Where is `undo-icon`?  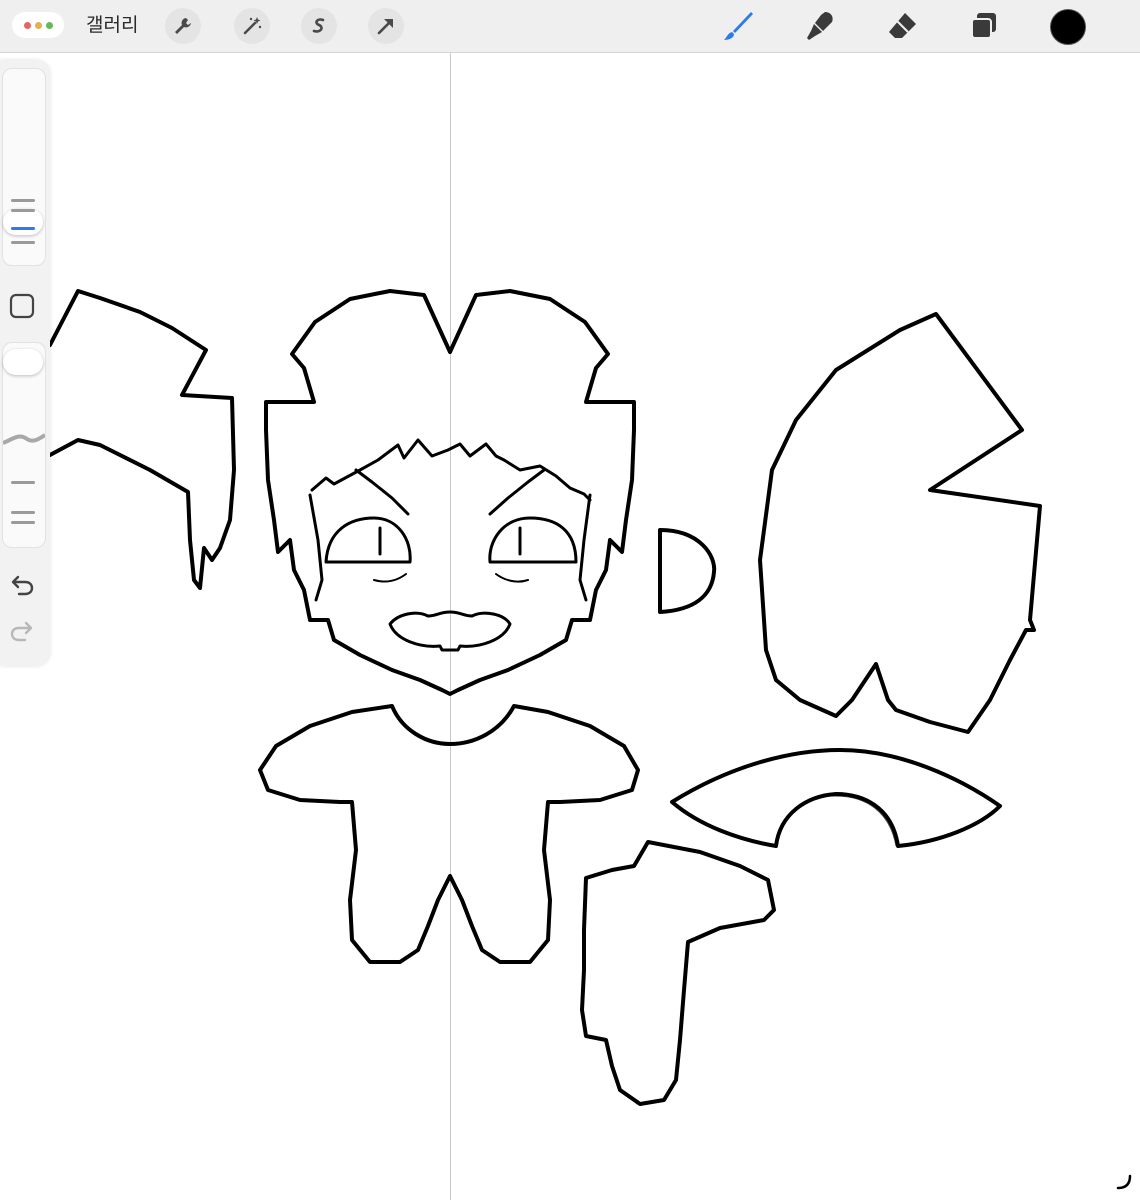
undo-icon is located at coordinates (22, 585).